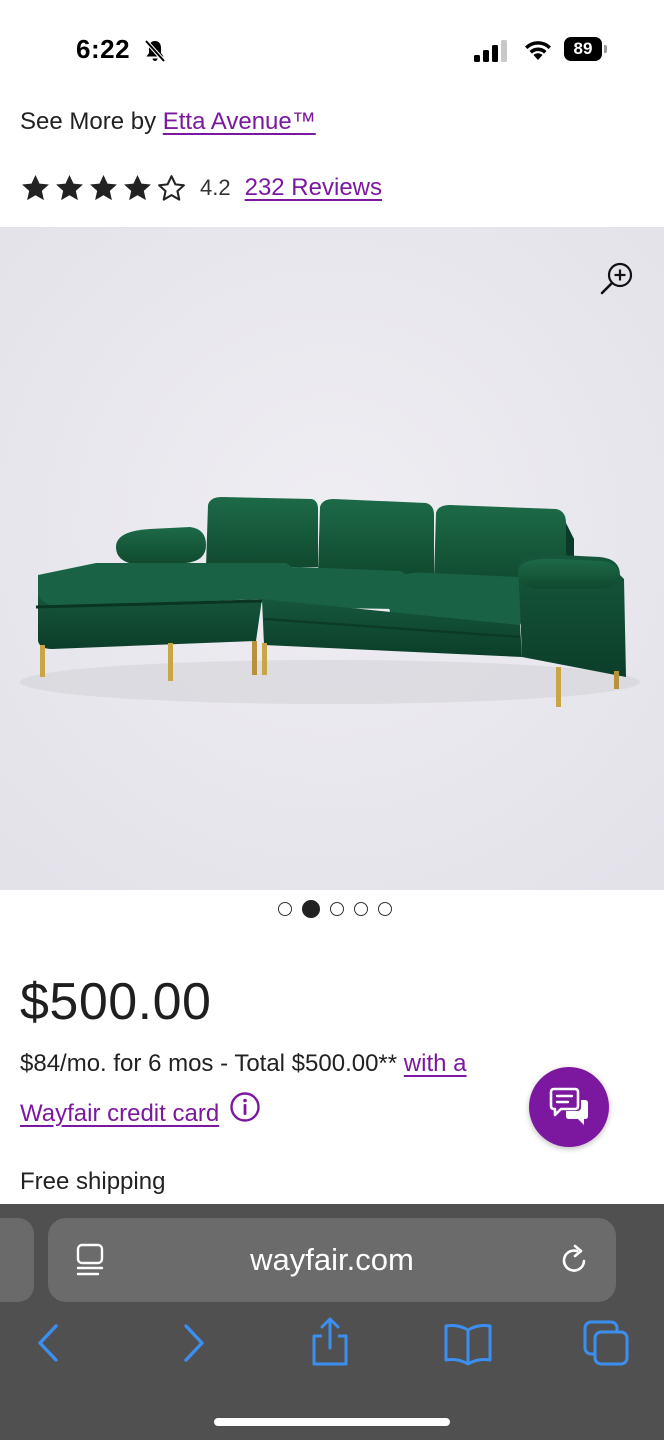  Describe the element at coordinates (119, 1114) in the screenshot. I see `credit-card-link: Wayfair credit card` at that location.